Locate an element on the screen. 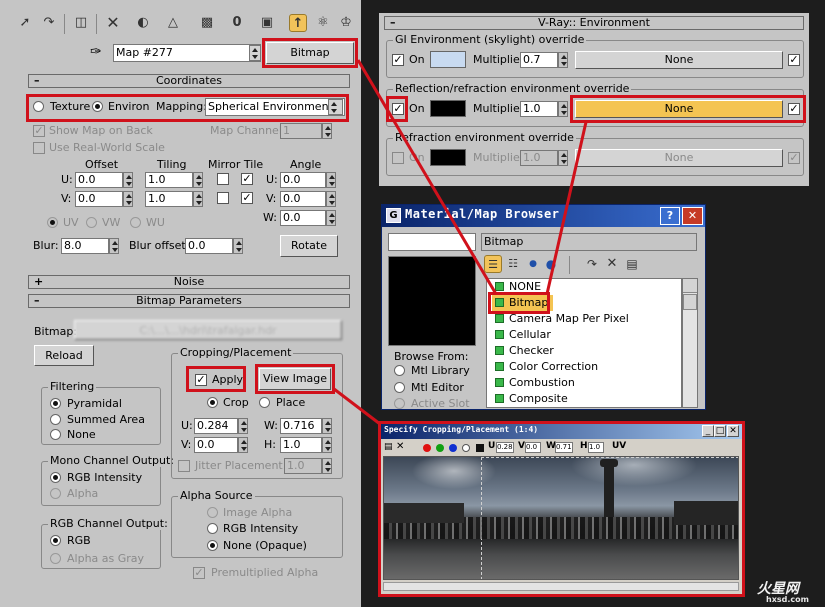  callout-line-view-image is located at coordinates (357, 406).